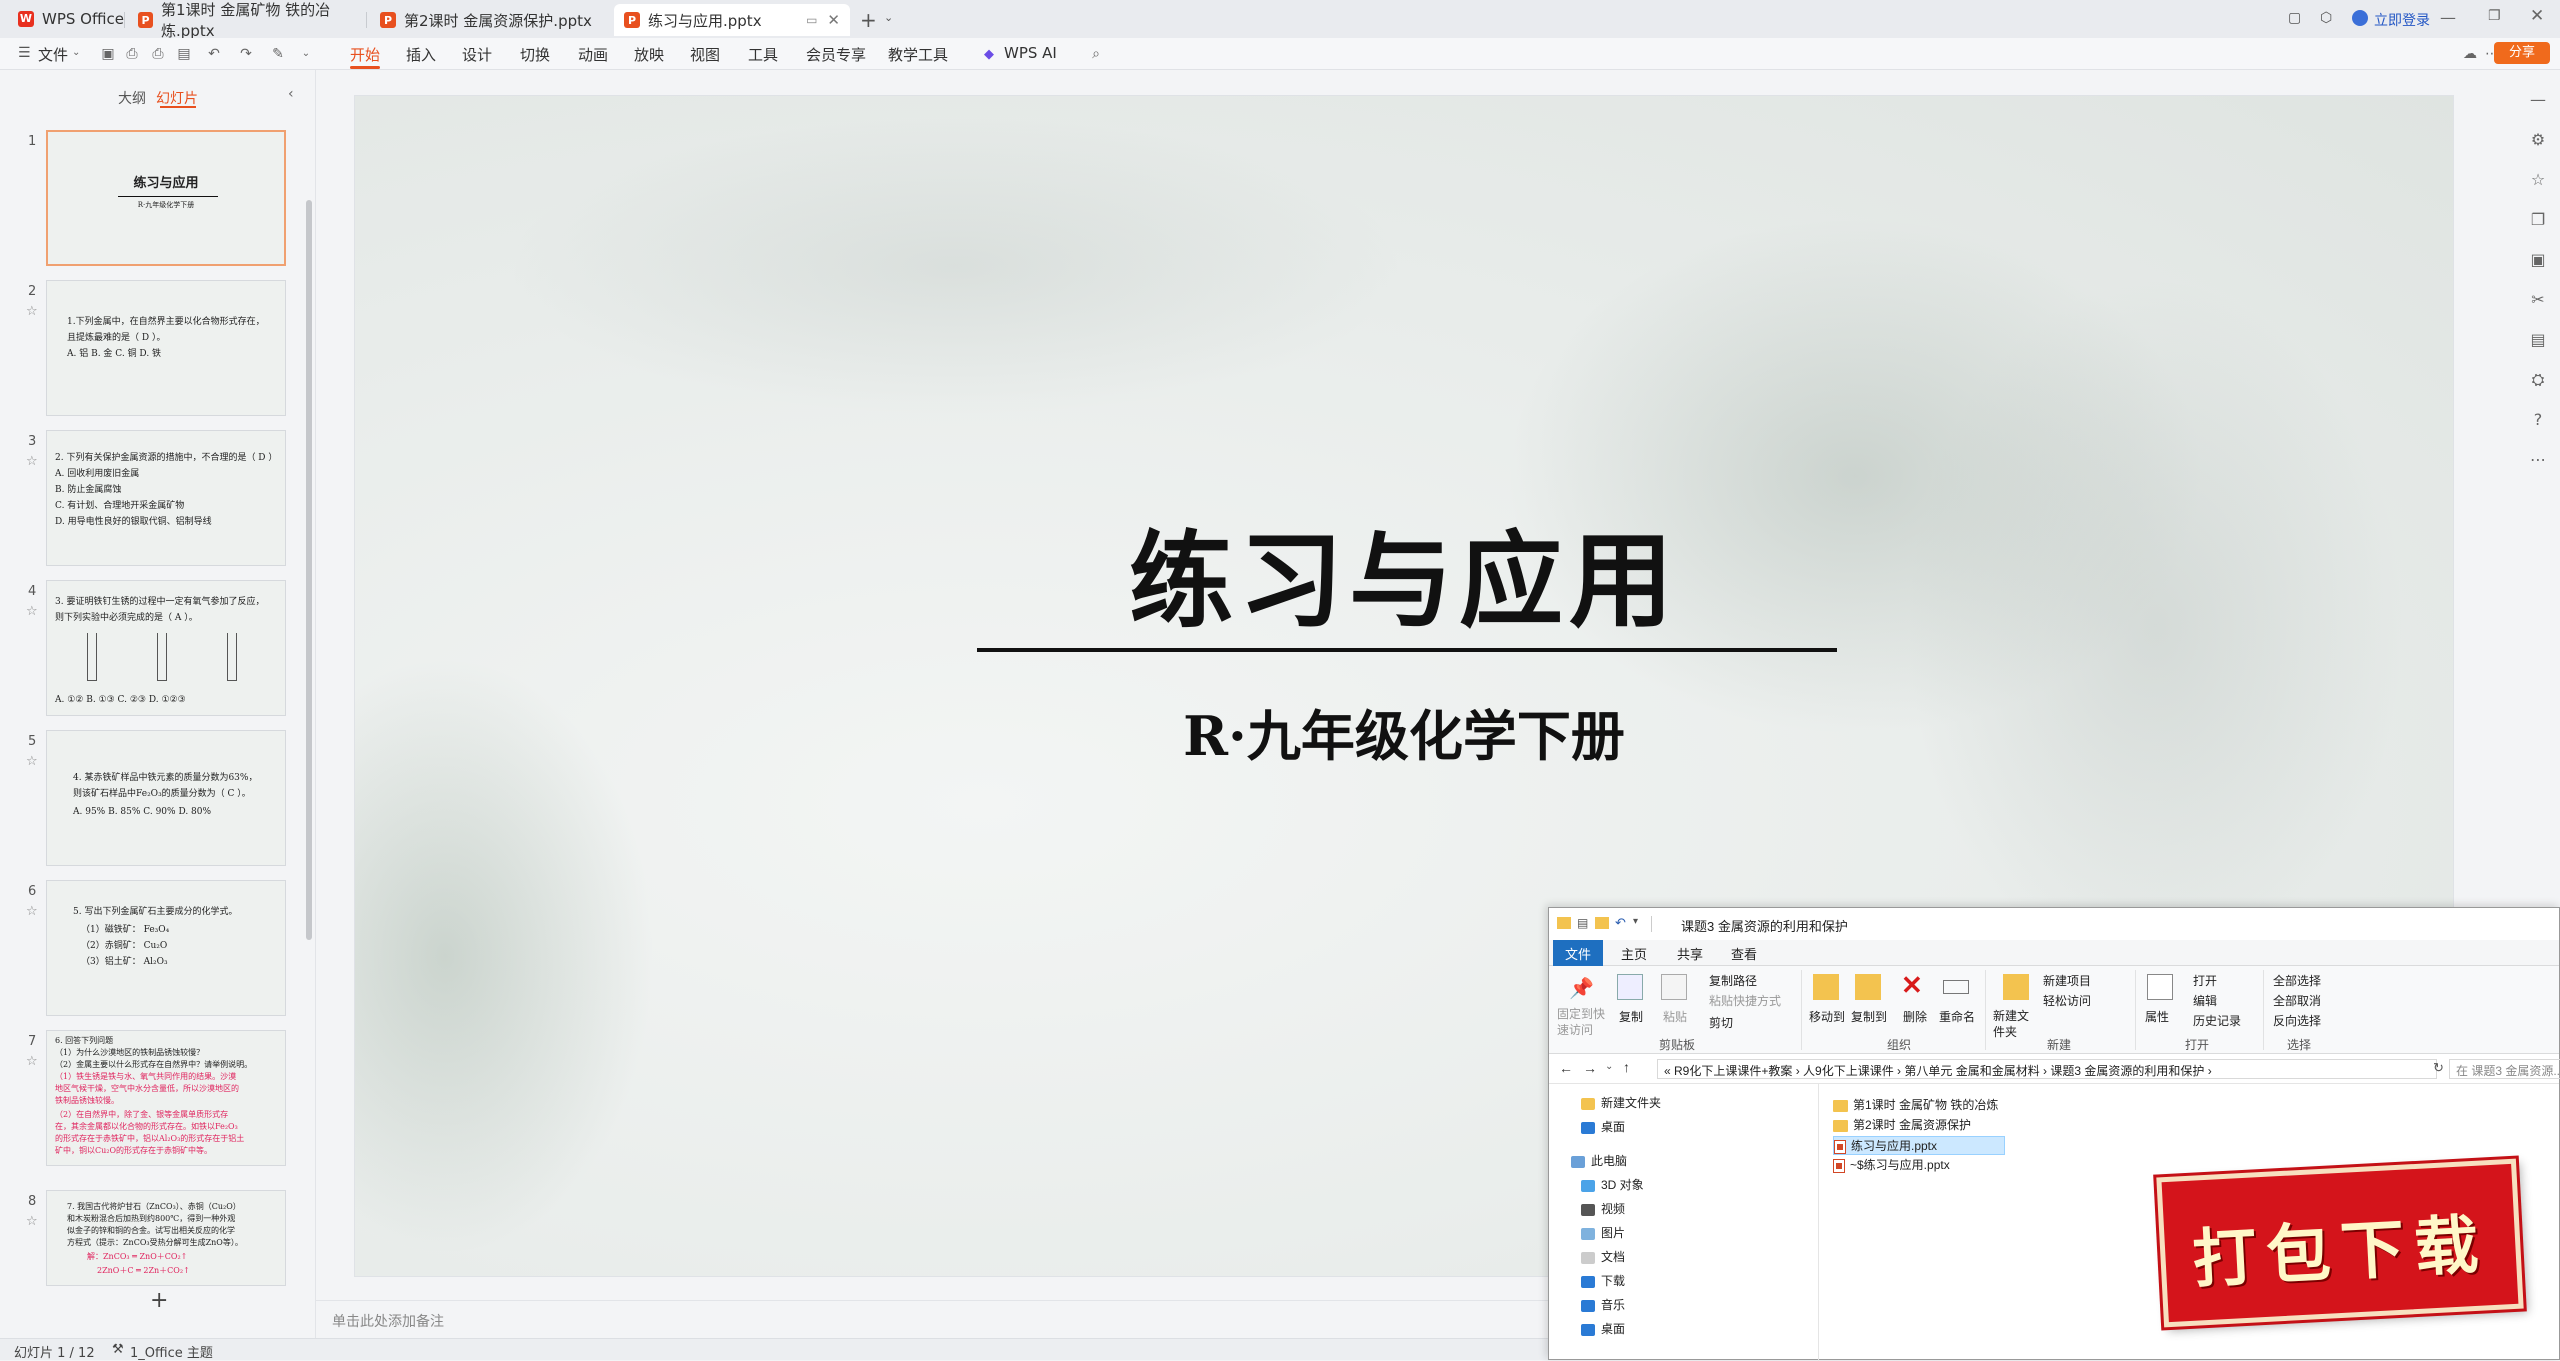  What do you see at coordinates (1603, 1304) in the screenshot?
I see `nav-item: 音乐` at bounding box center [1603, 1304].